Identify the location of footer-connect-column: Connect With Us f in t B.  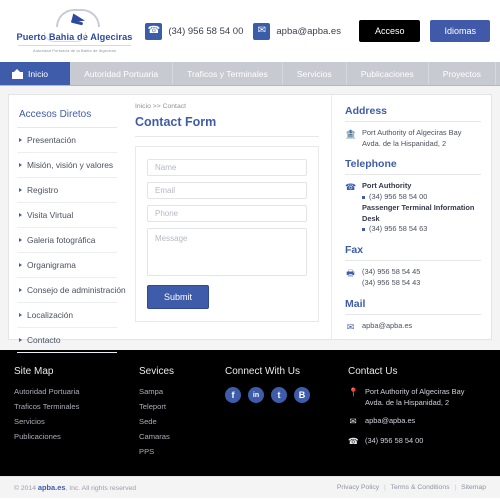
(286, 421).